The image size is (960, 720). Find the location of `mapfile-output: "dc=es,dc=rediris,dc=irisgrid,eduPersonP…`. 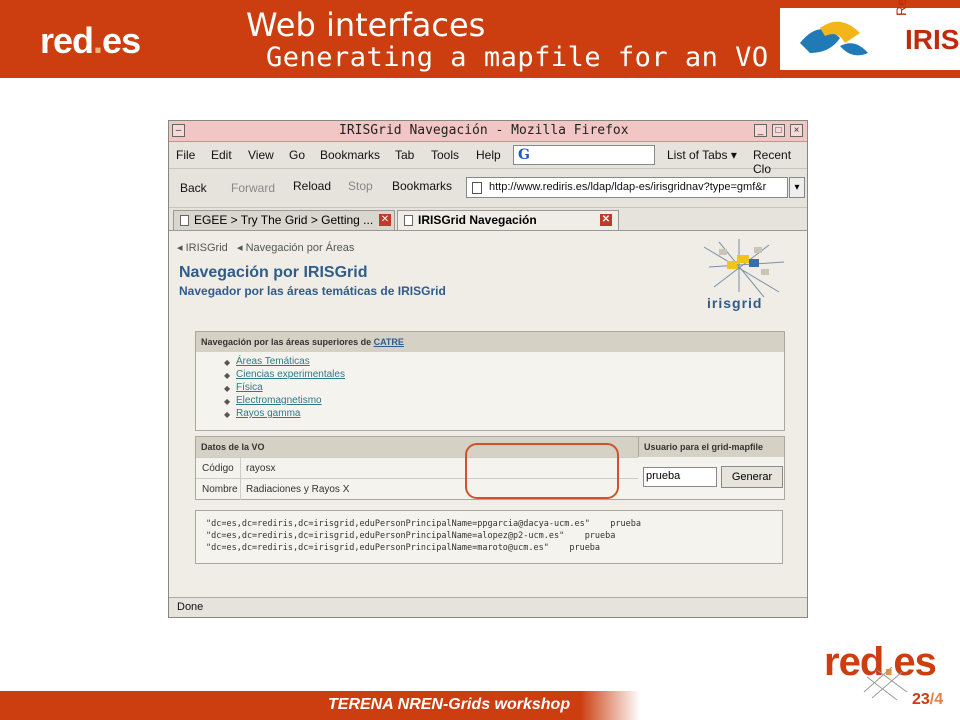

mapfile-output: "dc=es,dc=rediris,dc=irisgrid,eduPersonP… is located at coordinates (489, 537).